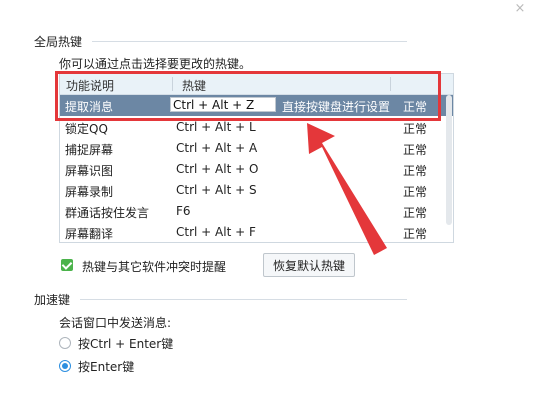 The width and height of the screenshot is (534, 420). What do you see at coordinates (126, 344) in the screenshot?
I see `radio-ctrl-enter-label: 按Ctrl + Enter键` at bounding box center [126, 344].